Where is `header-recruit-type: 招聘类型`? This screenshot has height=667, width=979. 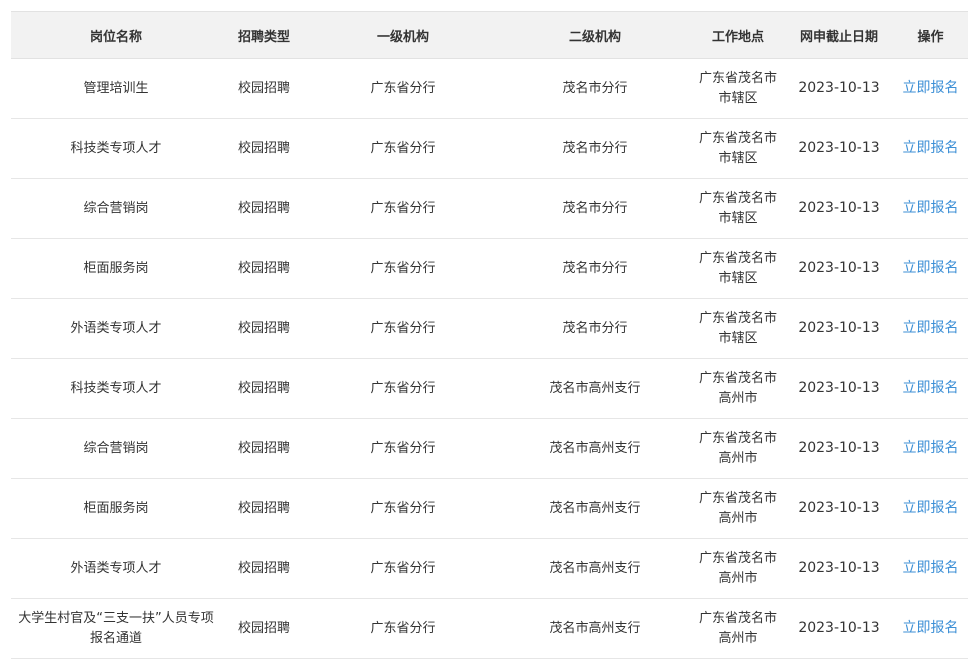 header-recruit-type: 招聘类型 is located at coordinates (264, 35).